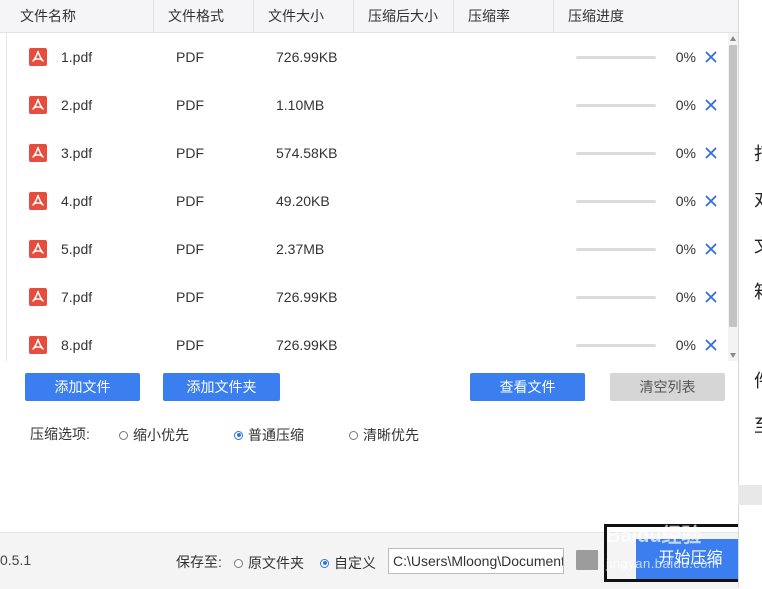  What do you see at coordinates (527, 387) in the screenshot?
I see `view-file-button: 查看文件` at bounding box center [527, 387].